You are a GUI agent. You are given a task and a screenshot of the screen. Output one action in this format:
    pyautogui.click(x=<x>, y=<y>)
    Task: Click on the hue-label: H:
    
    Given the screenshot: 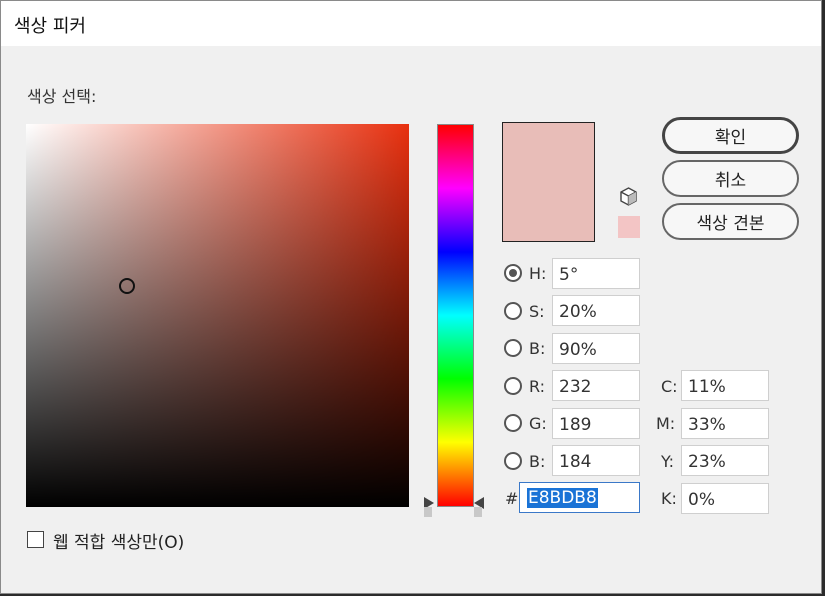 What is the action you would take?
    pyautogui.click(x=538, y=273)
    